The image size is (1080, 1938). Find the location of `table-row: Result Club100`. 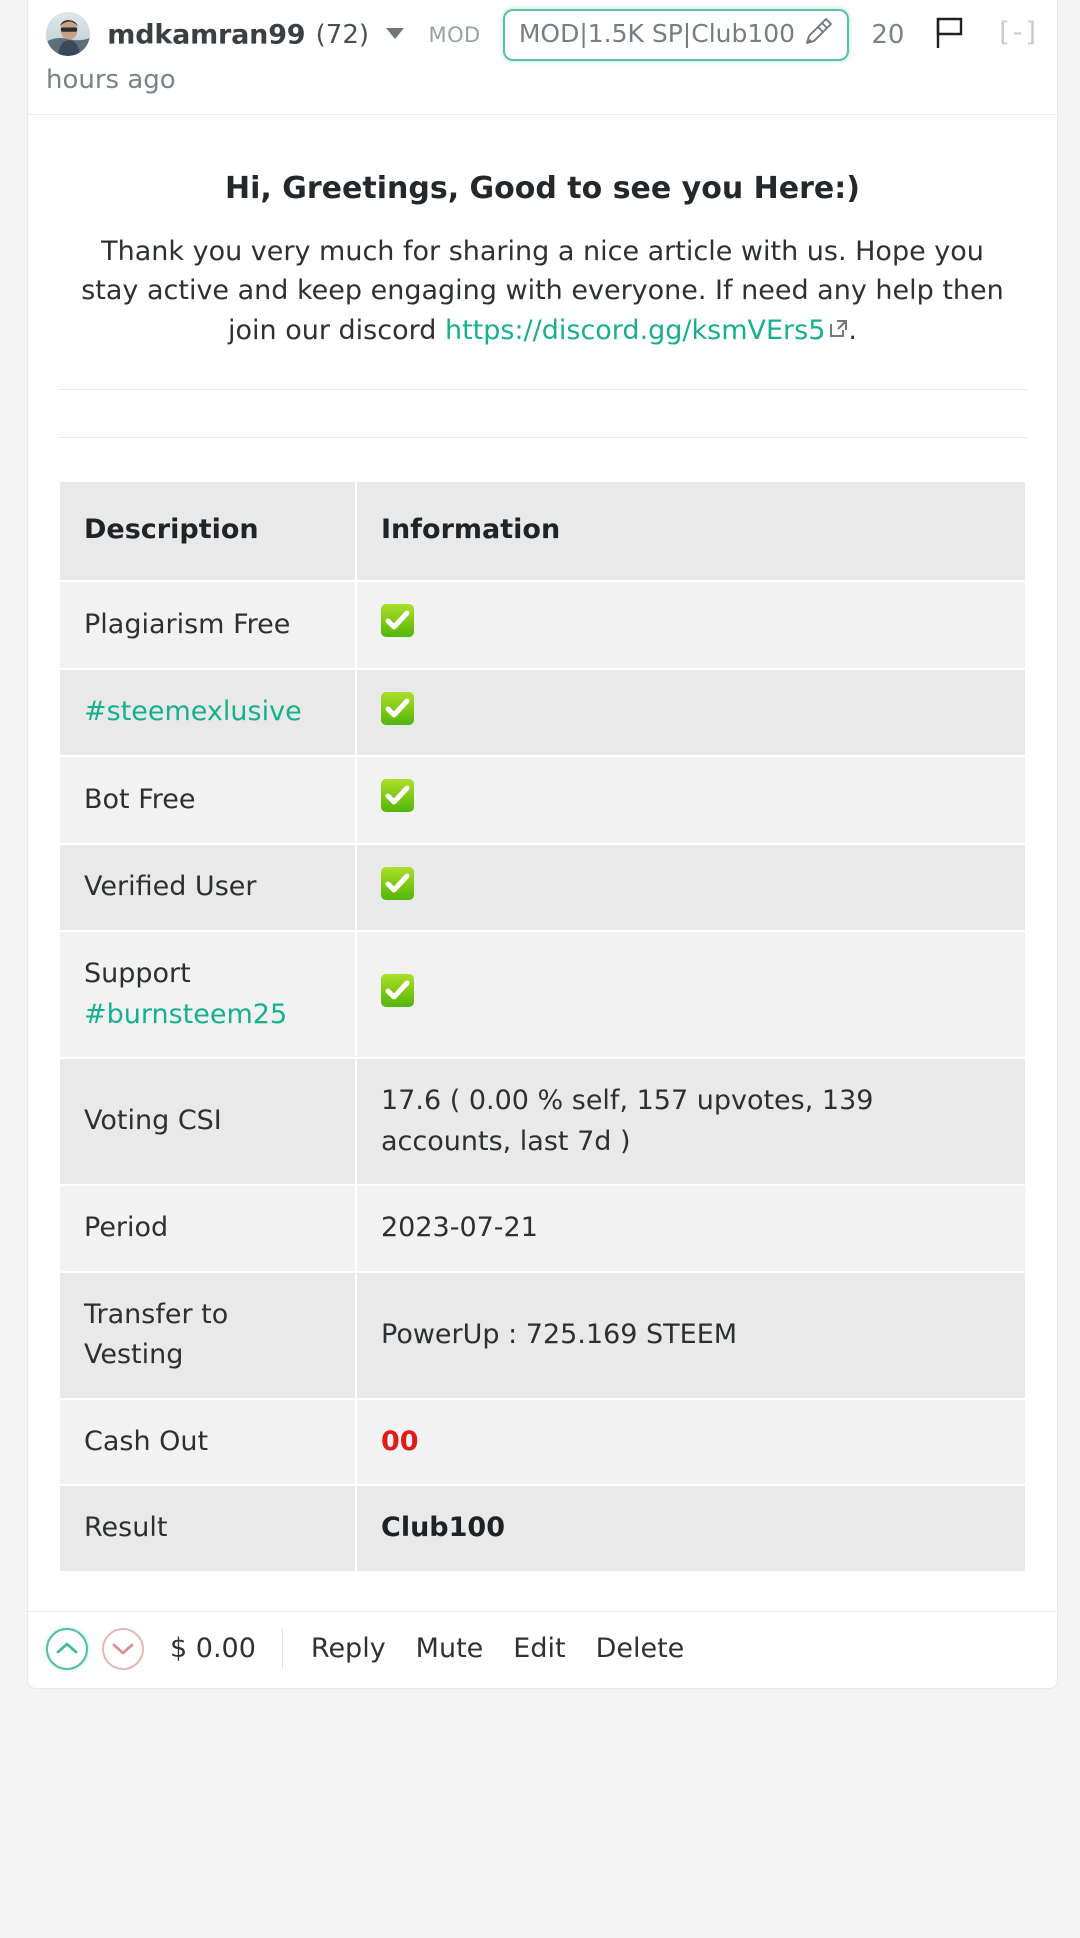

table-row: Result Club100 is located at coordinates (542, 1528).